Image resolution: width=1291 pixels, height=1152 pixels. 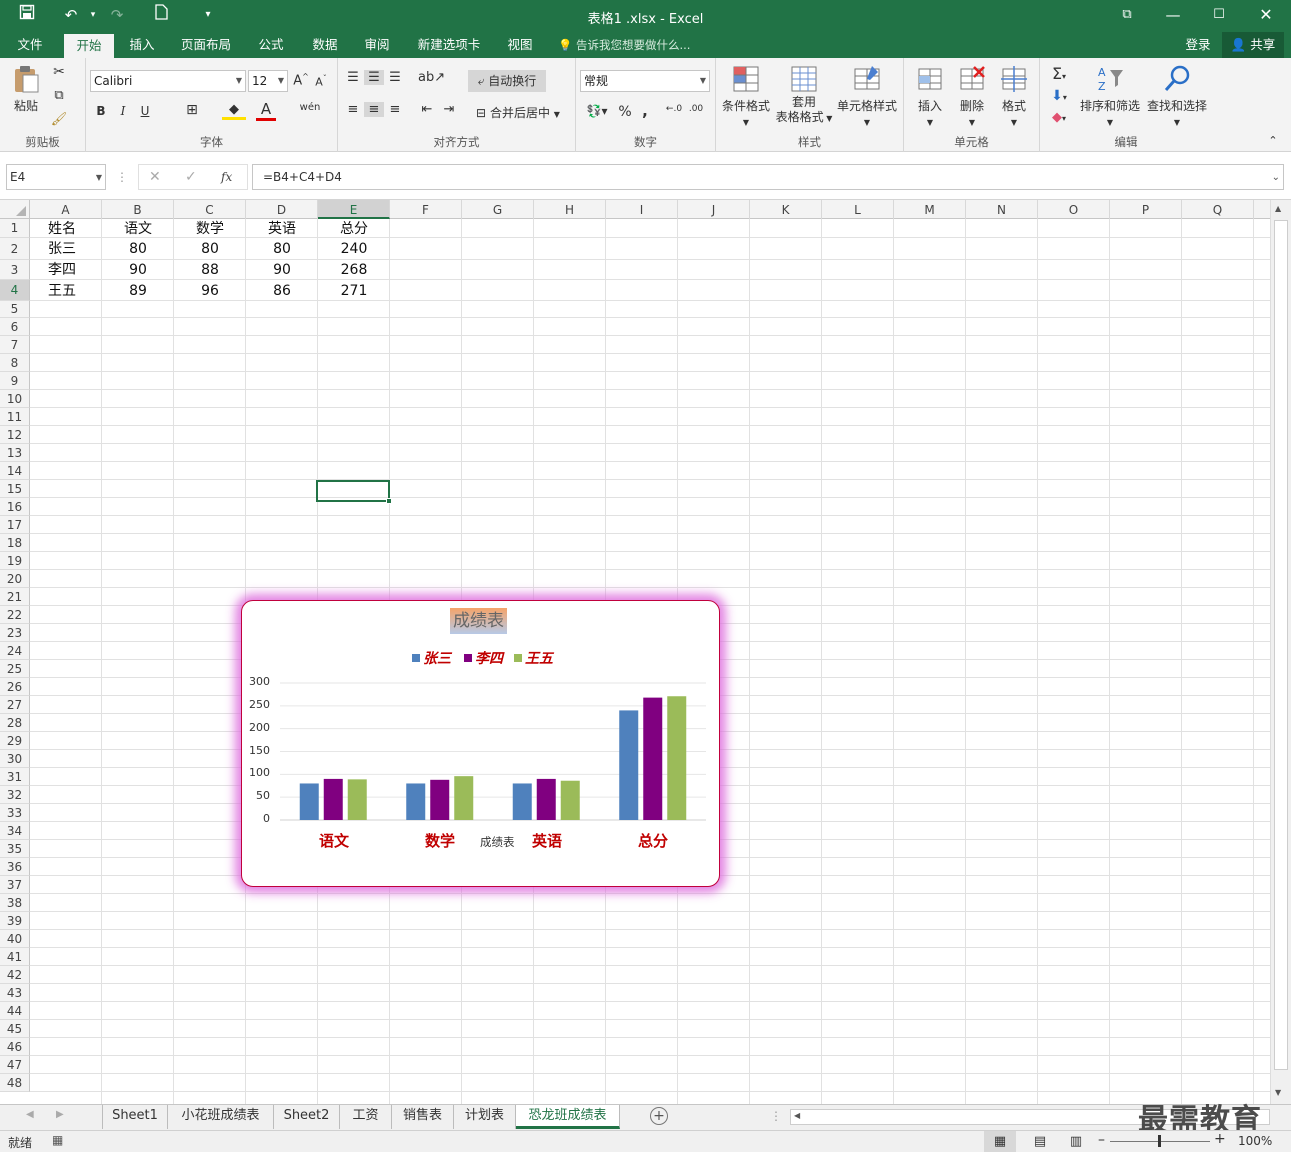 I want to click on row-header-43: 43, so click(x=15, y=993).